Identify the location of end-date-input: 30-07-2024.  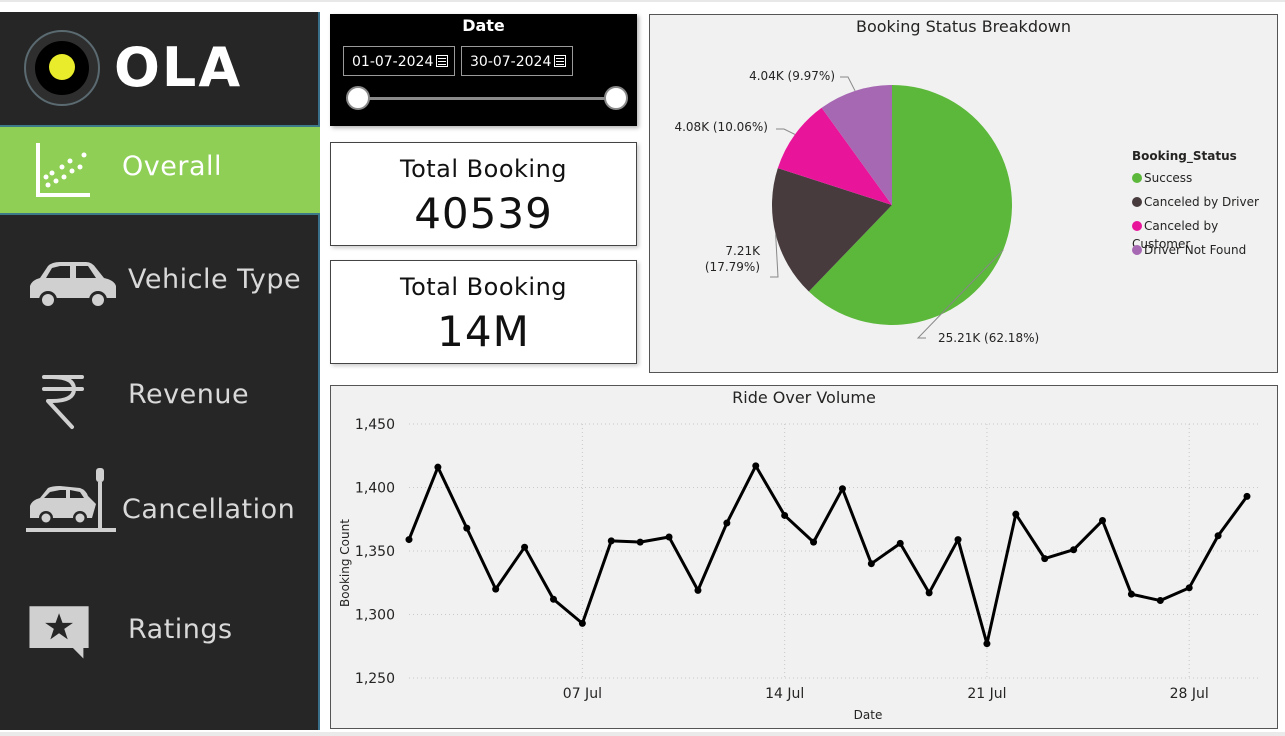
(517, 61).